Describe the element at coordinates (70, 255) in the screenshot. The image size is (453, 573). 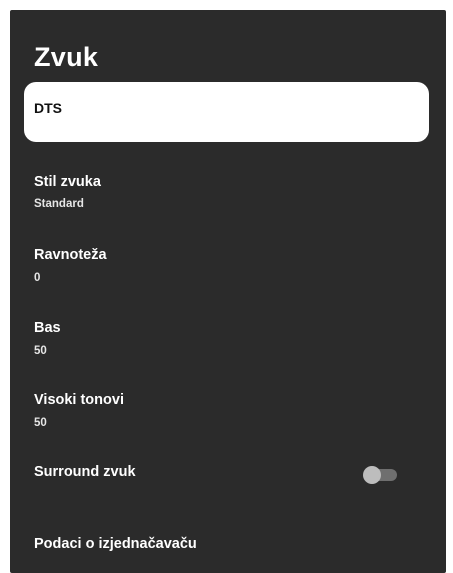
I see `menu-item-label: Ravnoteža` at that location.